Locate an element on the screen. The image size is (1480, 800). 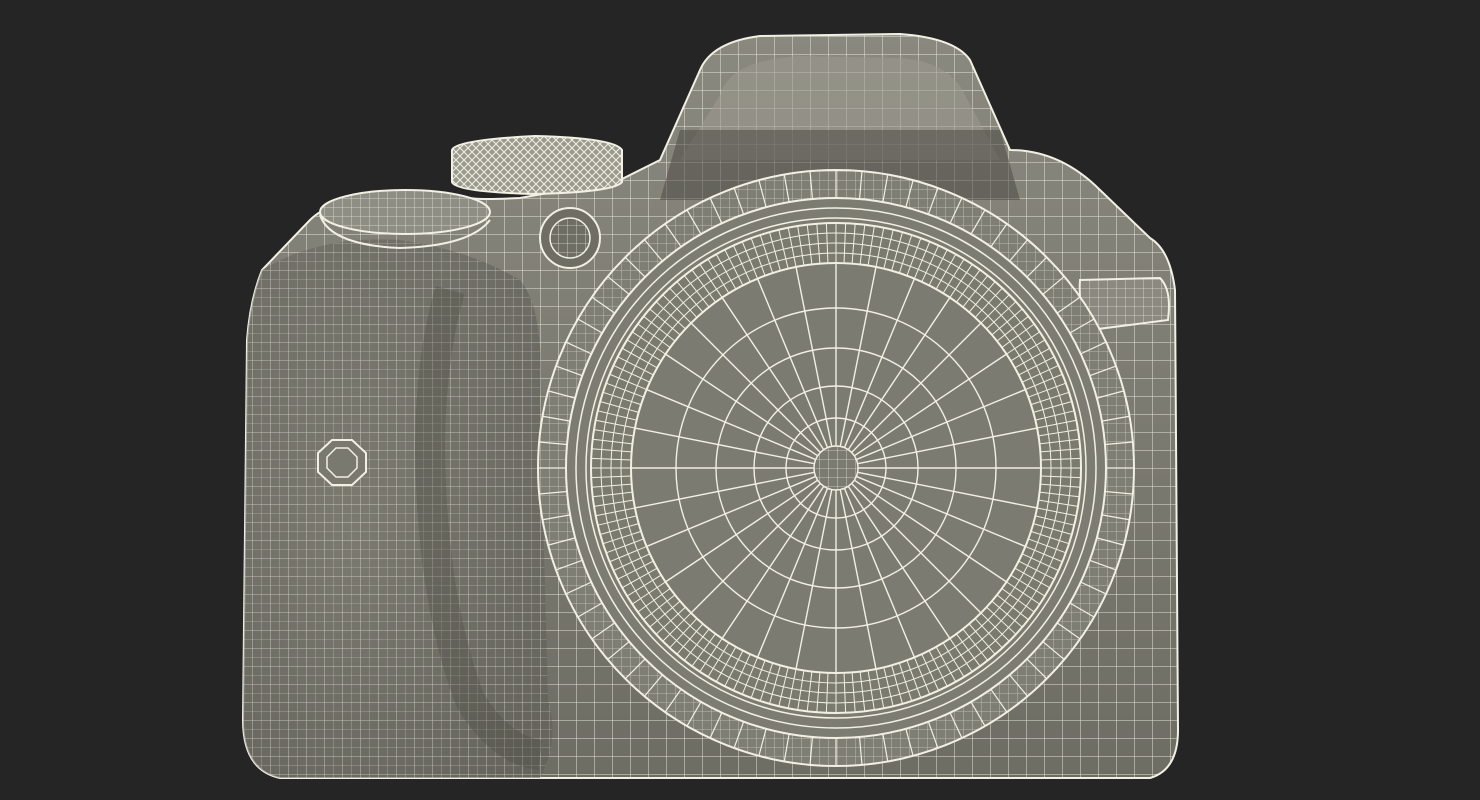
af-assist-lamp is located at coordinates (570, 238).